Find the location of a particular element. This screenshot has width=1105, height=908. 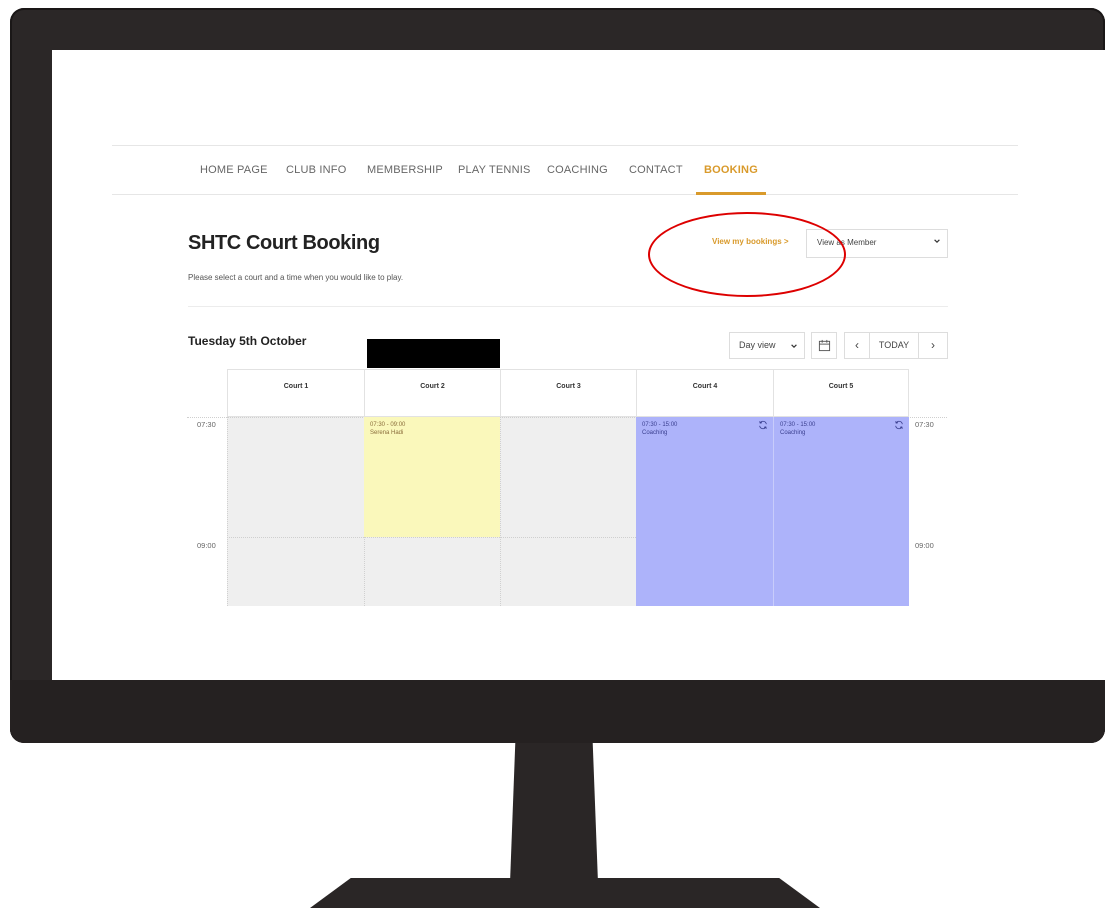

court-header-4: Court 4 is located at coordinates (704, 393).